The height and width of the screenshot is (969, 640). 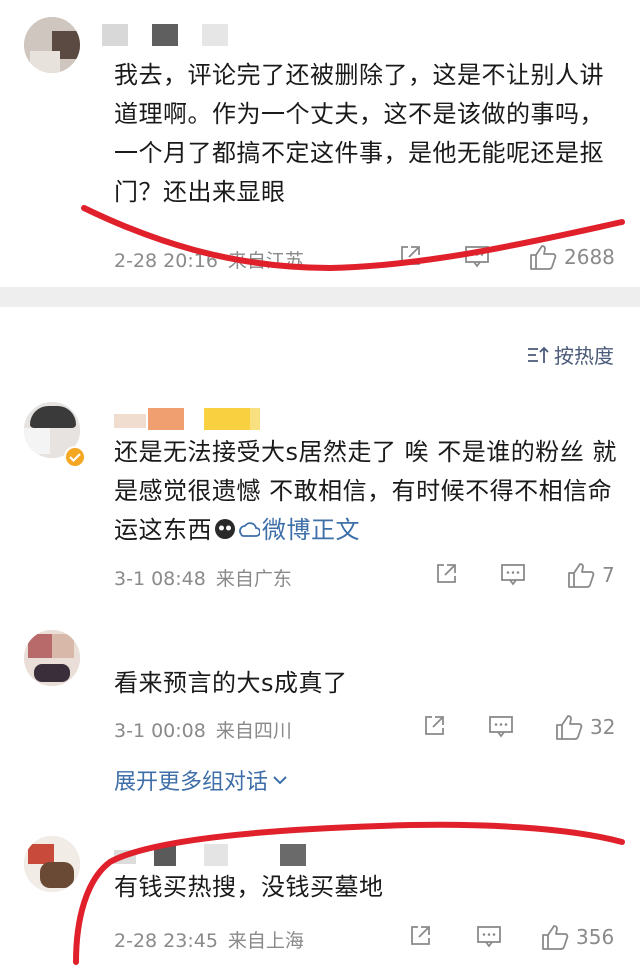 I want to click on weibo-text-link: 微博正文, so click(x=311, y=530).